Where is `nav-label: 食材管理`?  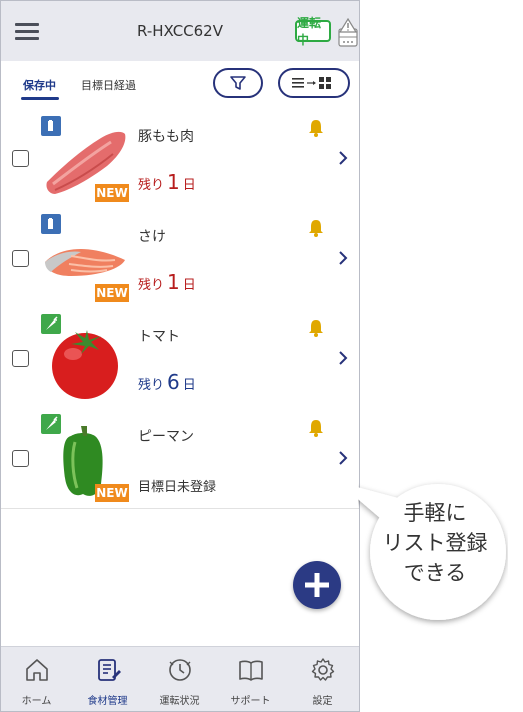
nav-label: 食材管理 is located at coordinates (107, 701).